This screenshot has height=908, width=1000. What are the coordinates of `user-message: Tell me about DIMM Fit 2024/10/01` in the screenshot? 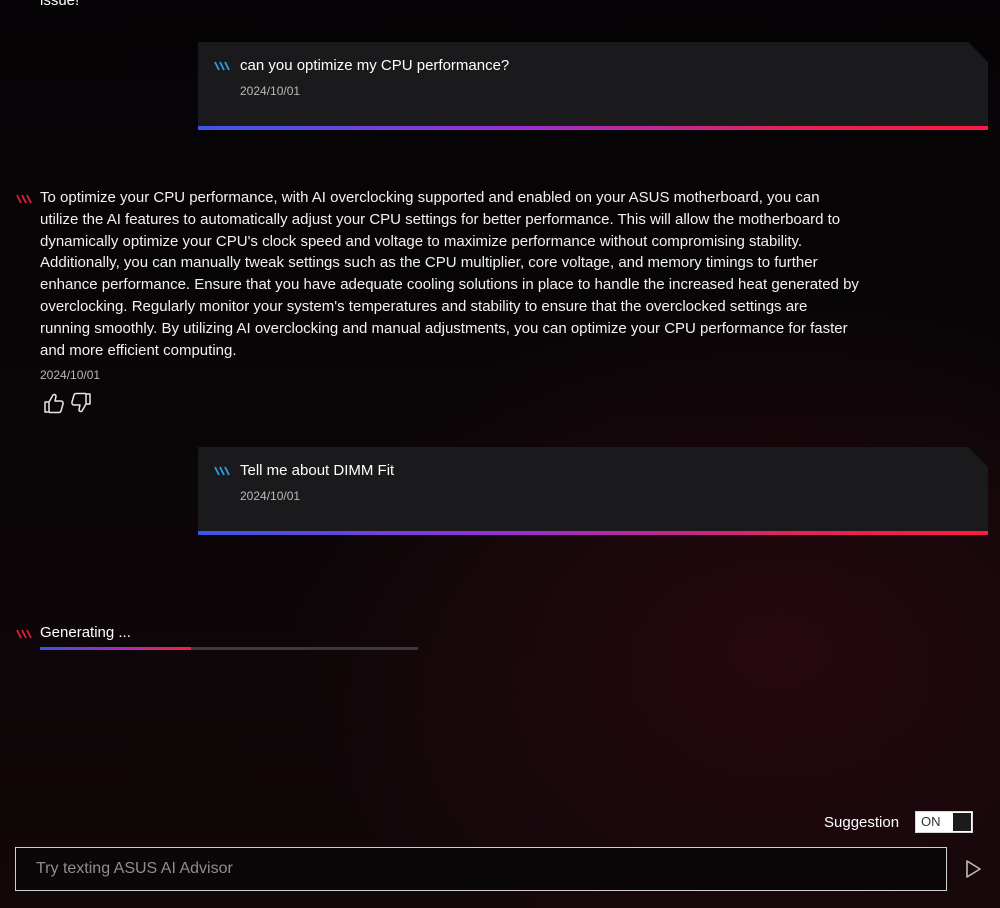 It's located at (593, 491).